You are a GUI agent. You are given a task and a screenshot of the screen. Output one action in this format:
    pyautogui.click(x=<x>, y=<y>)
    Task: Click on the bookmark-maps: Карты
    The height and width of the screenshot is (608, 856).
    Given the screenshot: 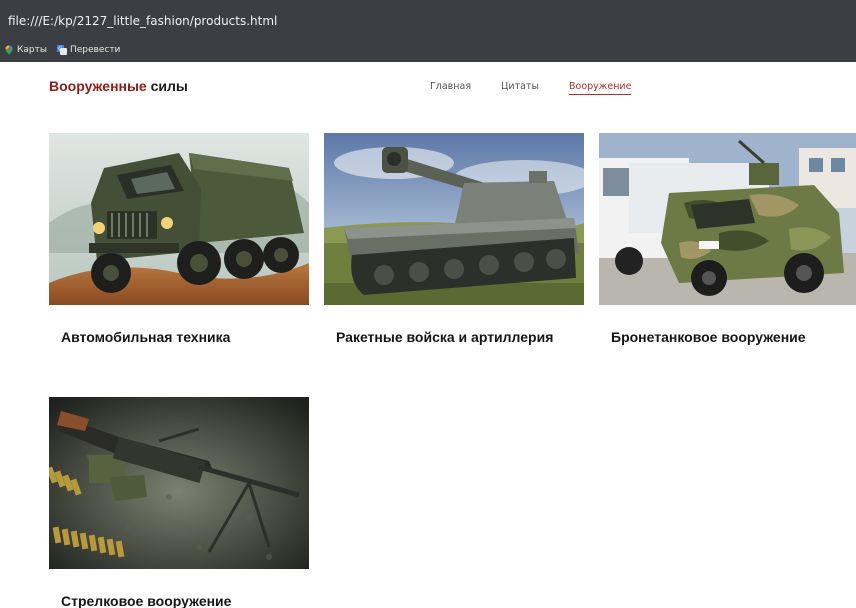 What is the action you would take?
    pyautogui.click(x=25, y=50)
    